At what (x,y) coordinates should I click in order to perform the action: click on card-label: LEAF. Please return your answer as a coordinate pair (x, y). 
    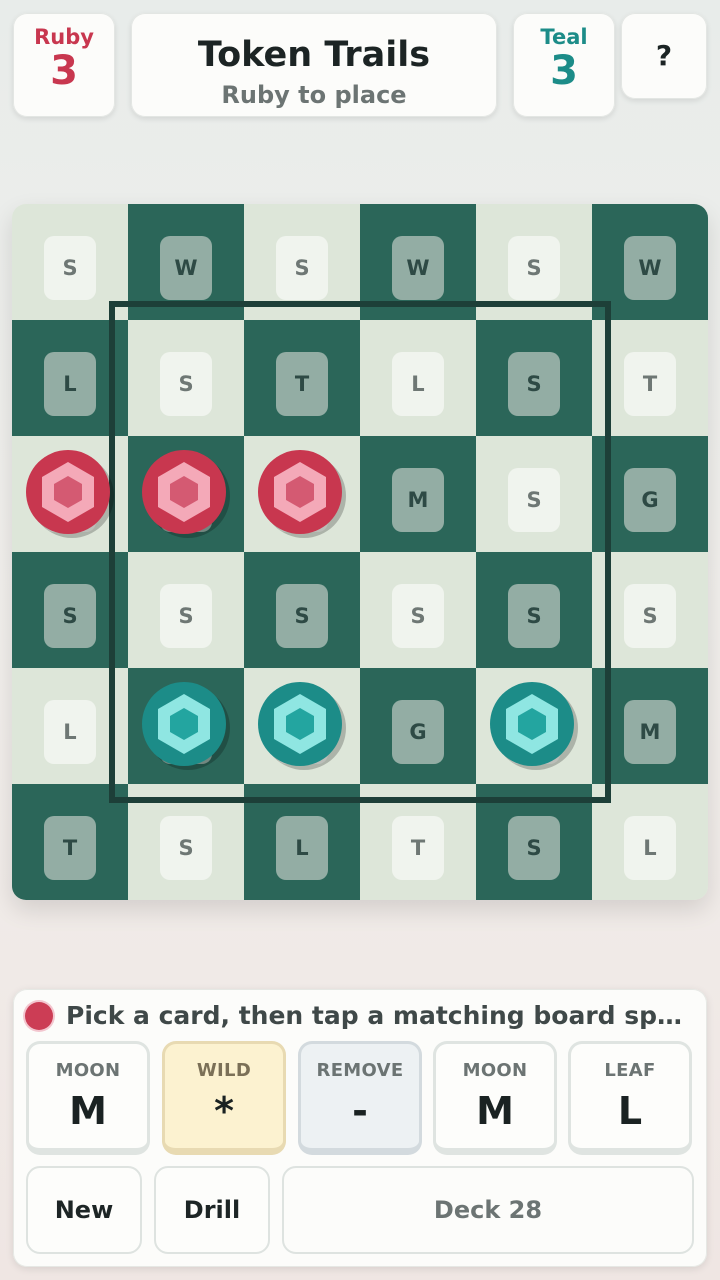
    Looking at the image, I should click on (630, 1070).